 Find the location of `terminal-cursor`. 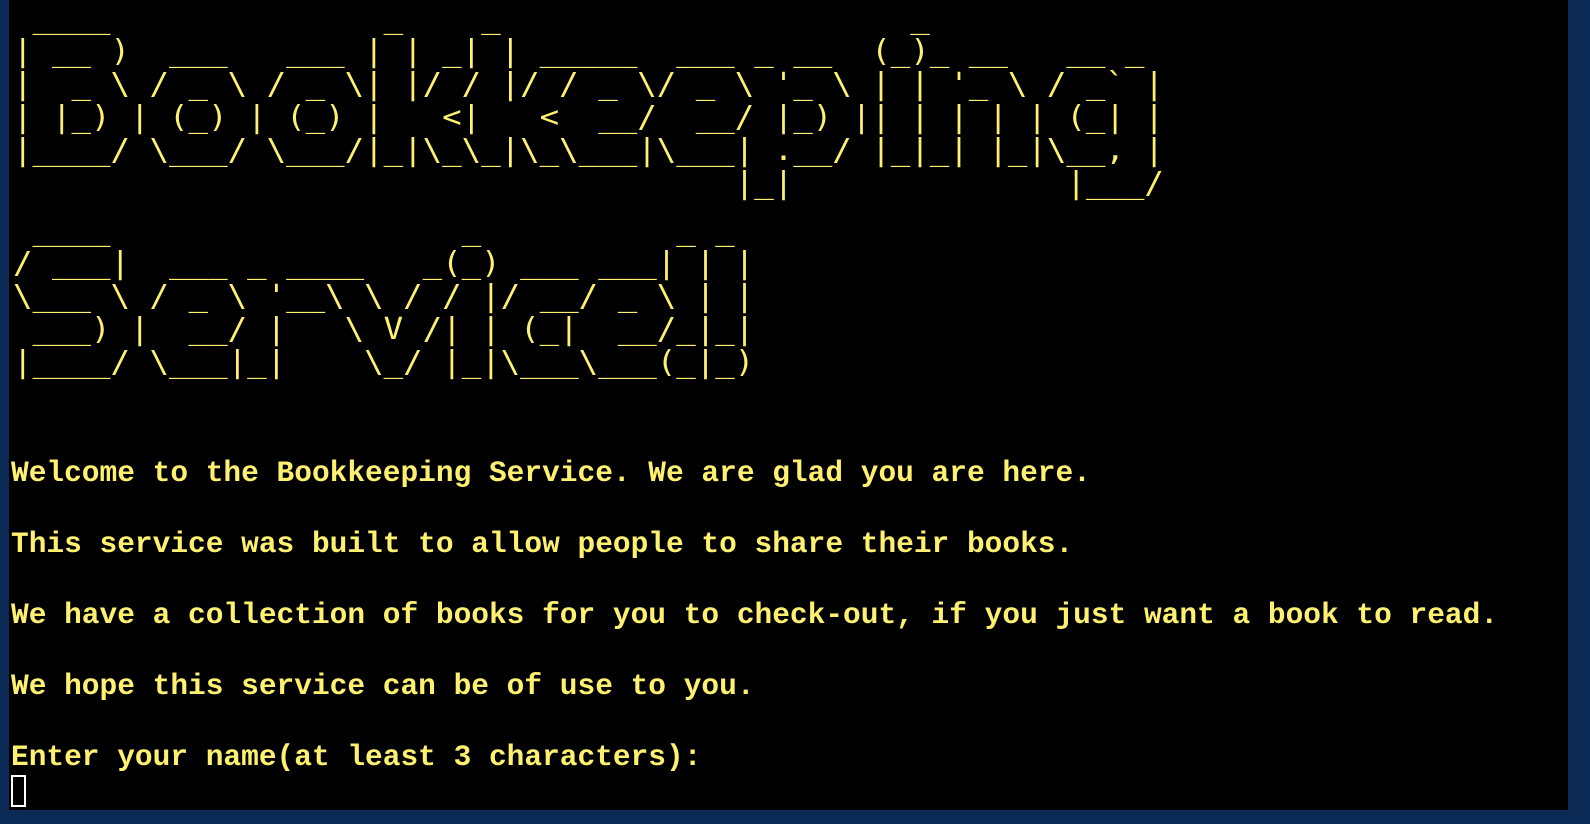

terminal-cursor is located at coordinates (18, 791).